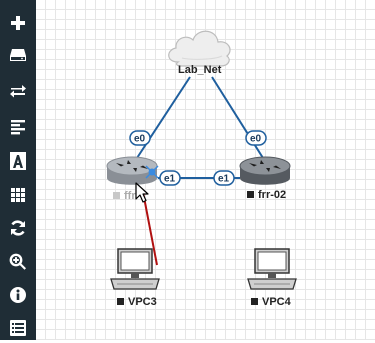  What do you see at coordinates (200, 70) in the screenshot?
I see `network-label: Lab_Net` at bounding box center [200, 70].